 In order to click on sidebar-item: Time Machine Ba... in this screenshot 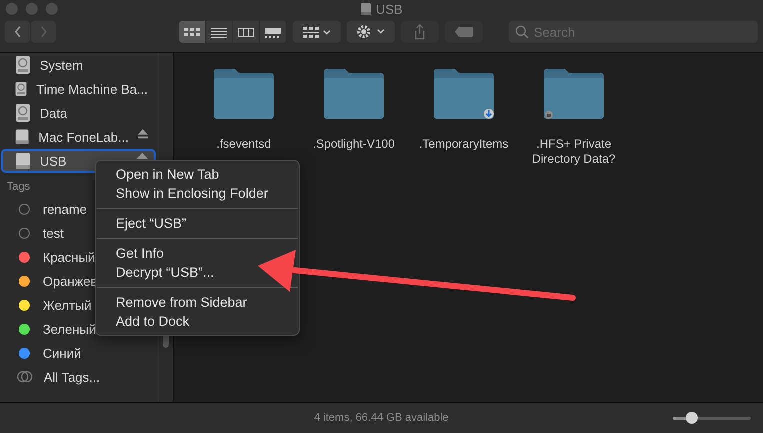, I will do `click(78, 89)`.